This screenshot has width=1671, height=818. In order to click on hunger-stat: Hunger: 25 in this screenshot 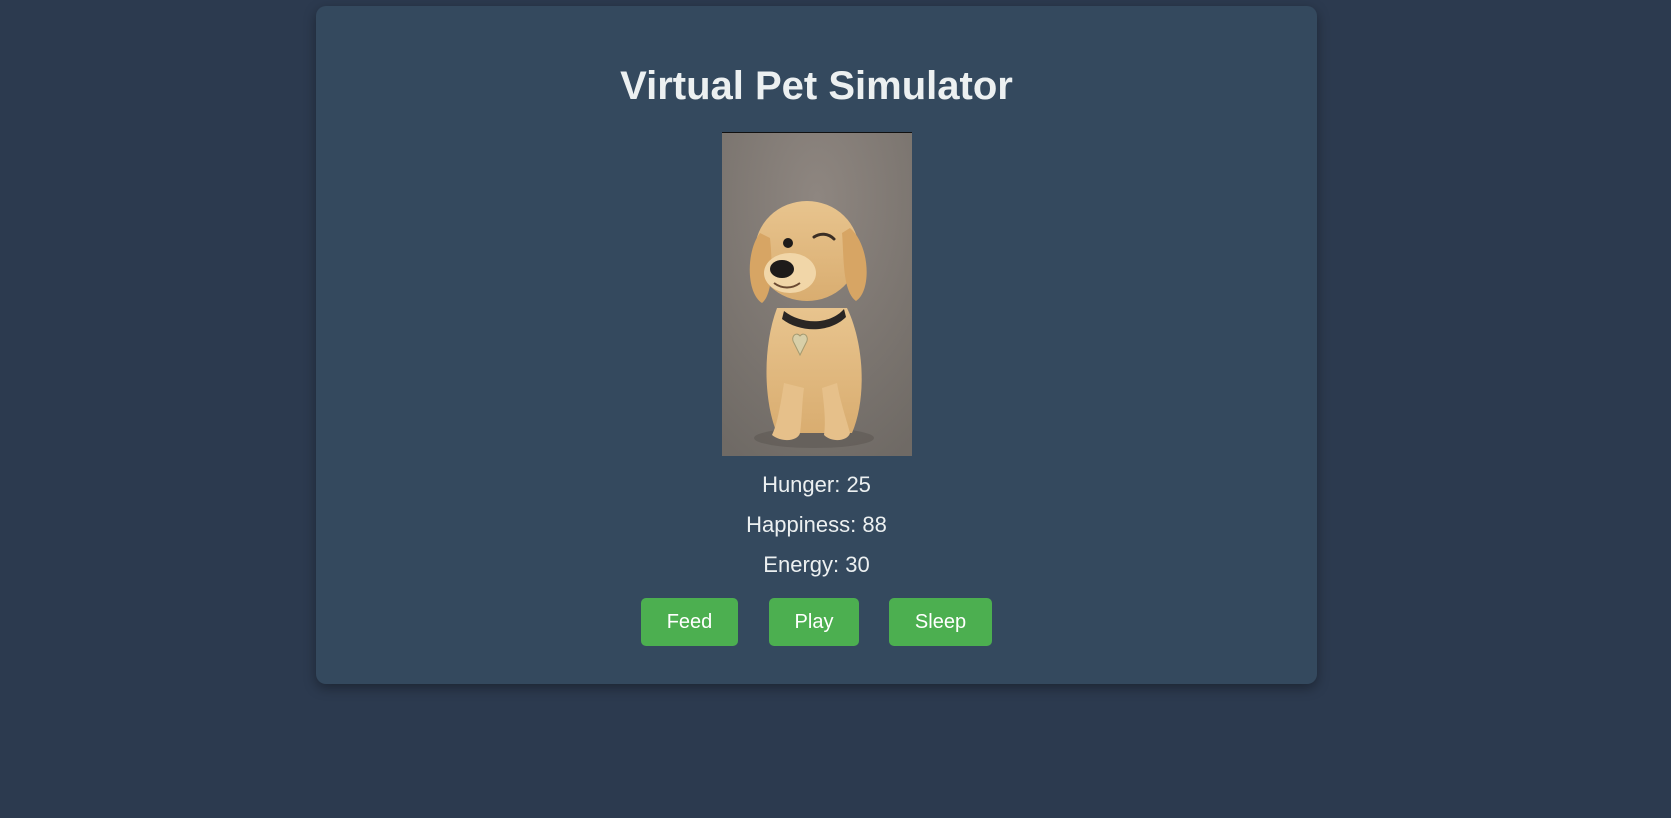, I will do `click(816, 484)`.